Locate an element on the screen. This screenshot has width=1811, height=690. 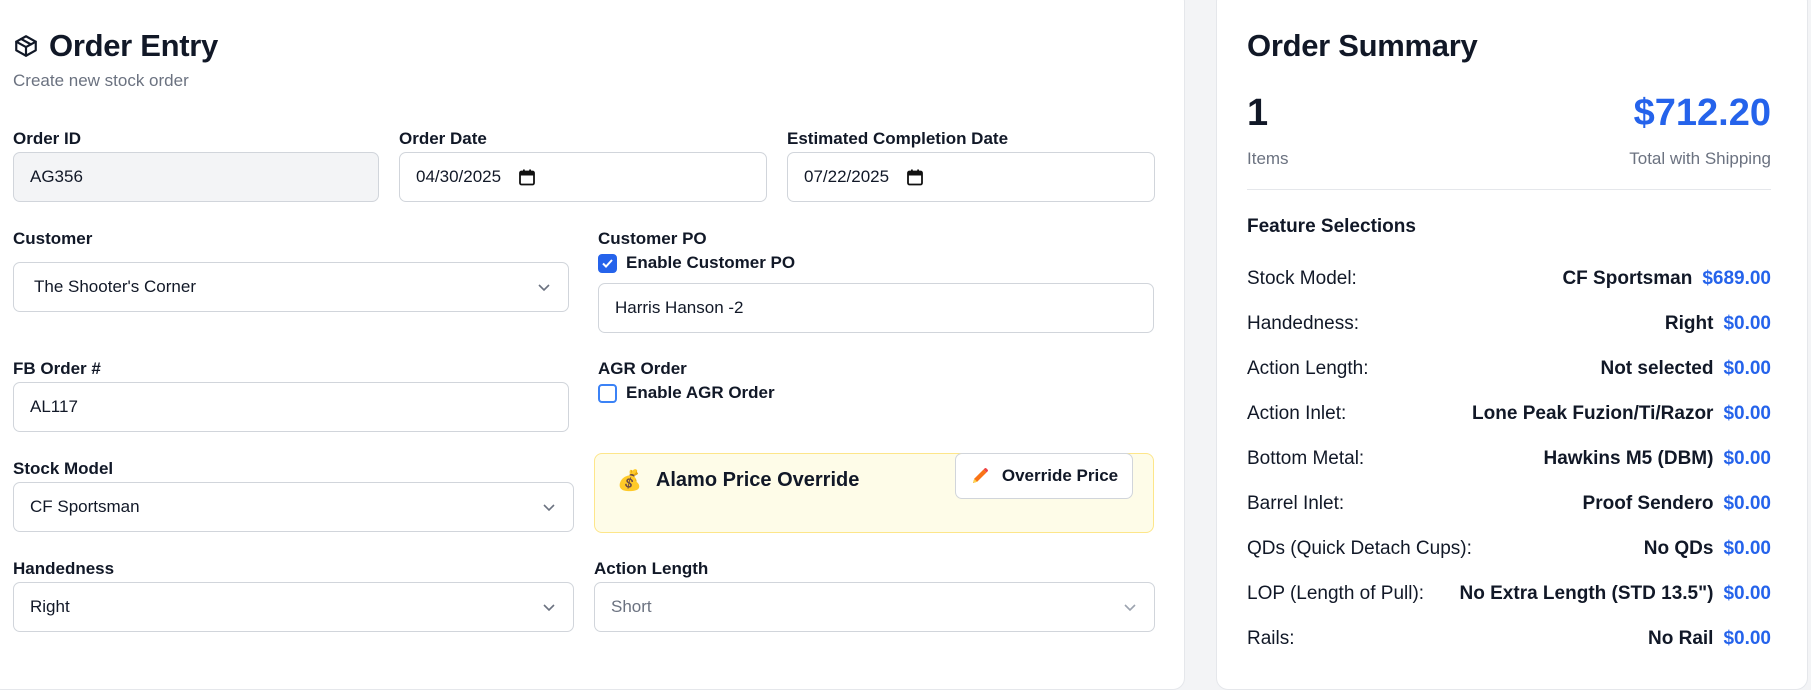
feature-row: Bottom Metal: Hawkins M5 (DBM) $0.00 is located at coordinates (1509, 458).